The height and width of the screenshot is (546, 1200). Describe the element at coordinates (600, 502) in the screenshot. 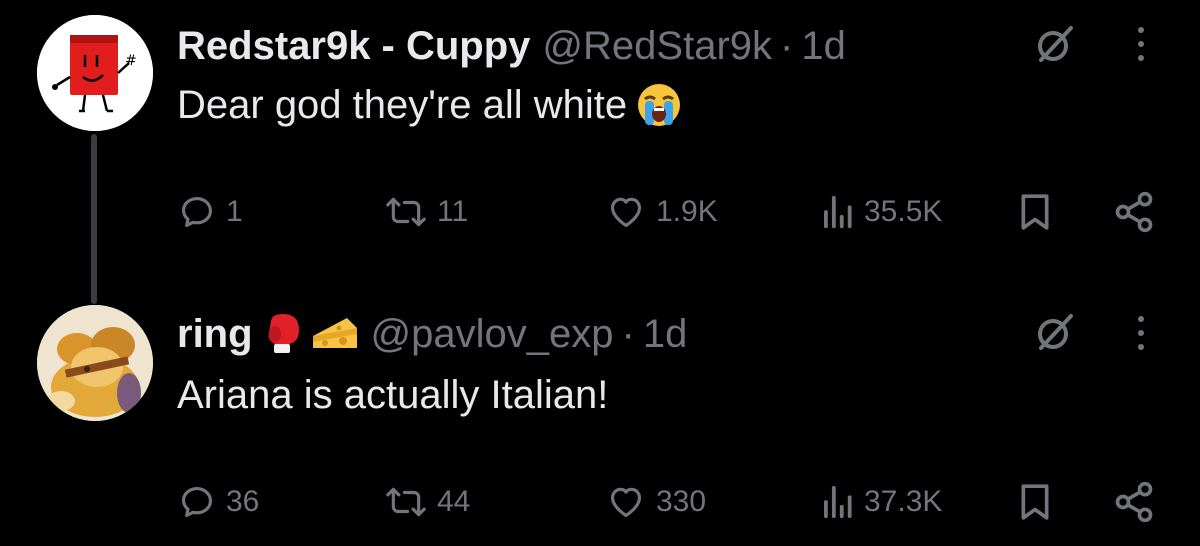

I see `action-bar: 36 44 330 37.3K` at that location.